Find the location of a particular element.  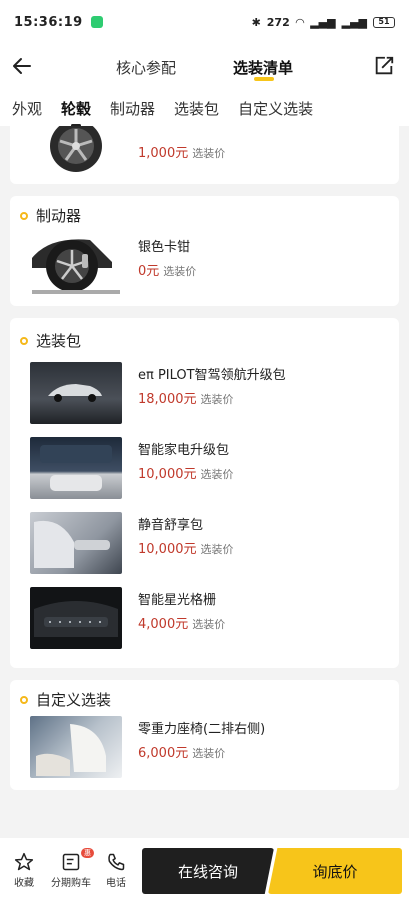

top-navigation: 核心参配 选装清单 is located at coordinates (204, 67).